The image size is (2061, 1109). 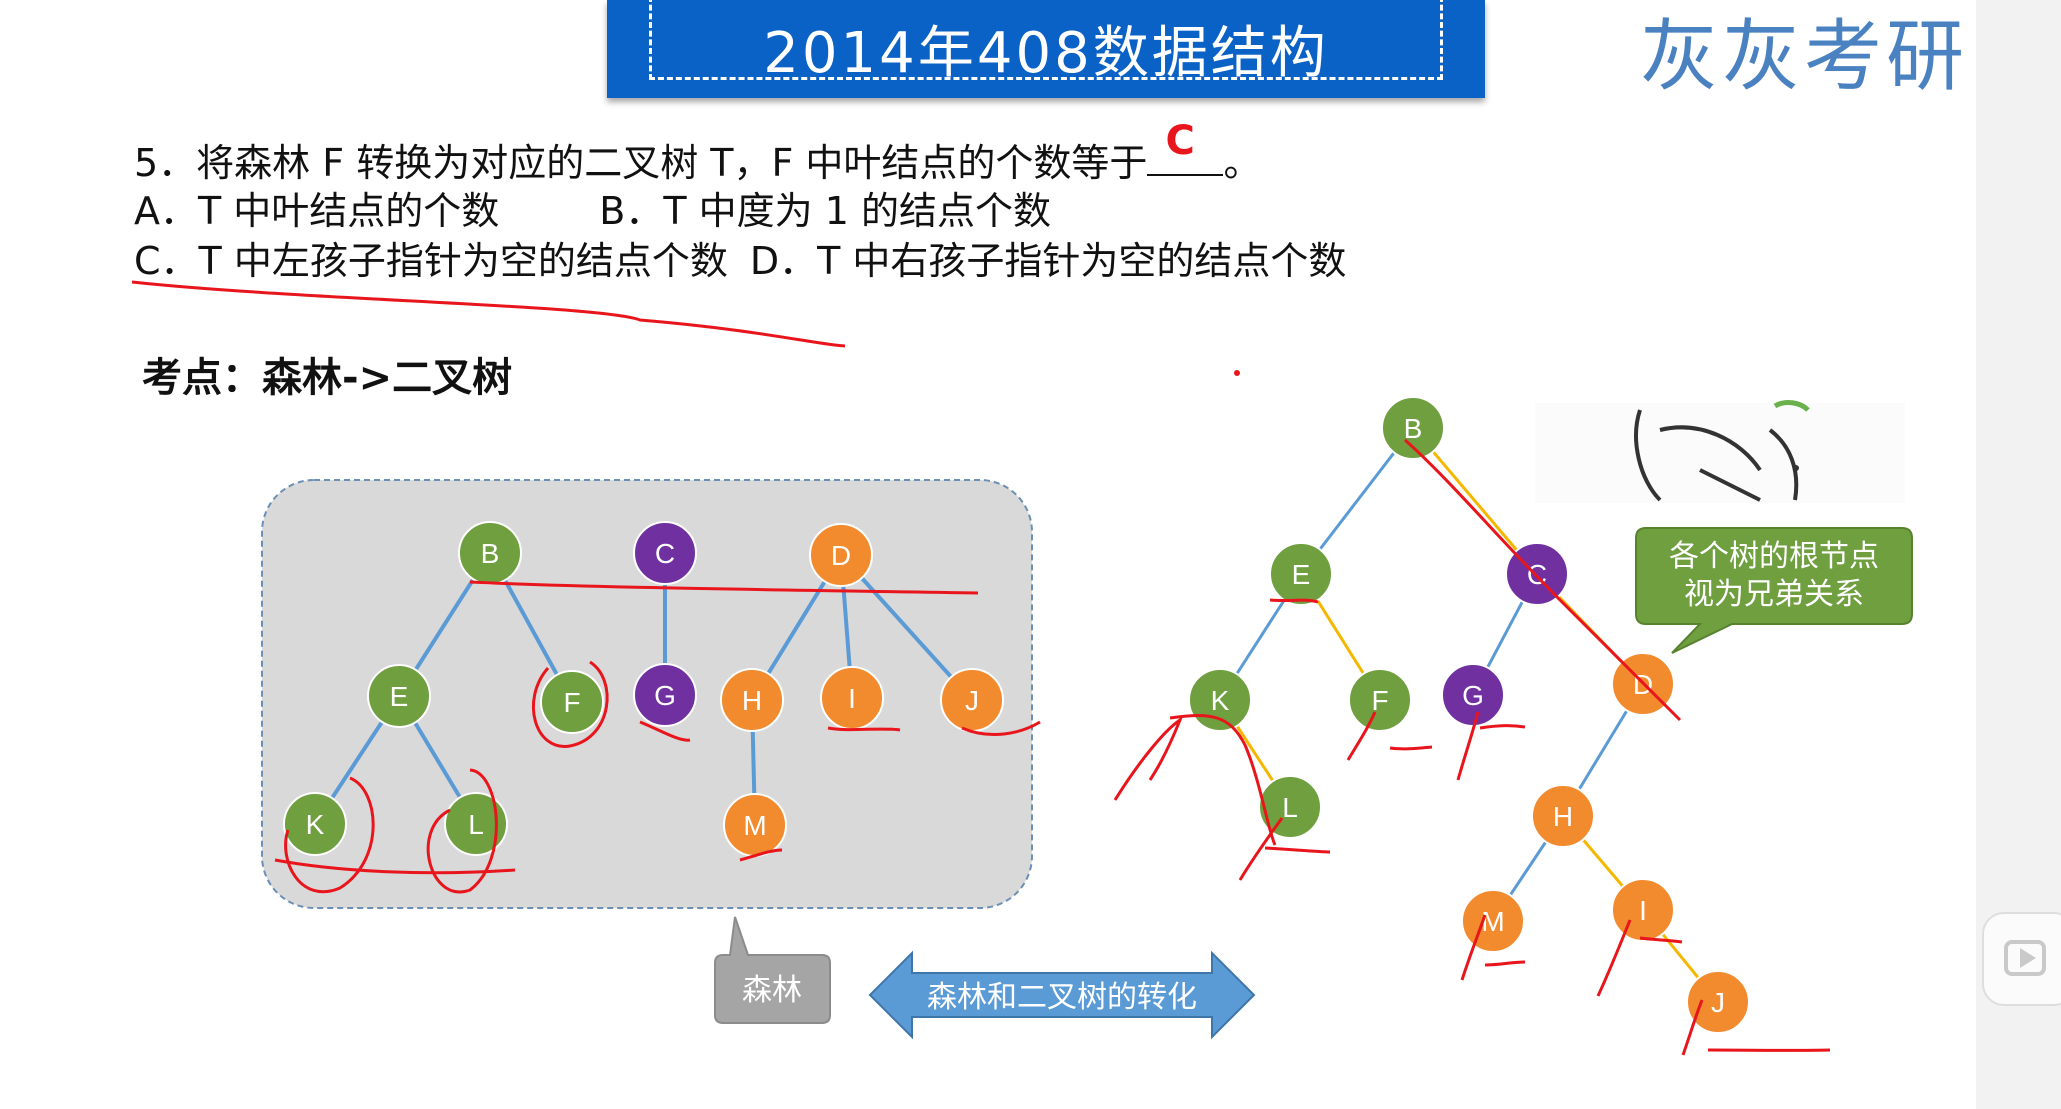 I want to click on tree-node-e: E, so click(x=1301, y=574).